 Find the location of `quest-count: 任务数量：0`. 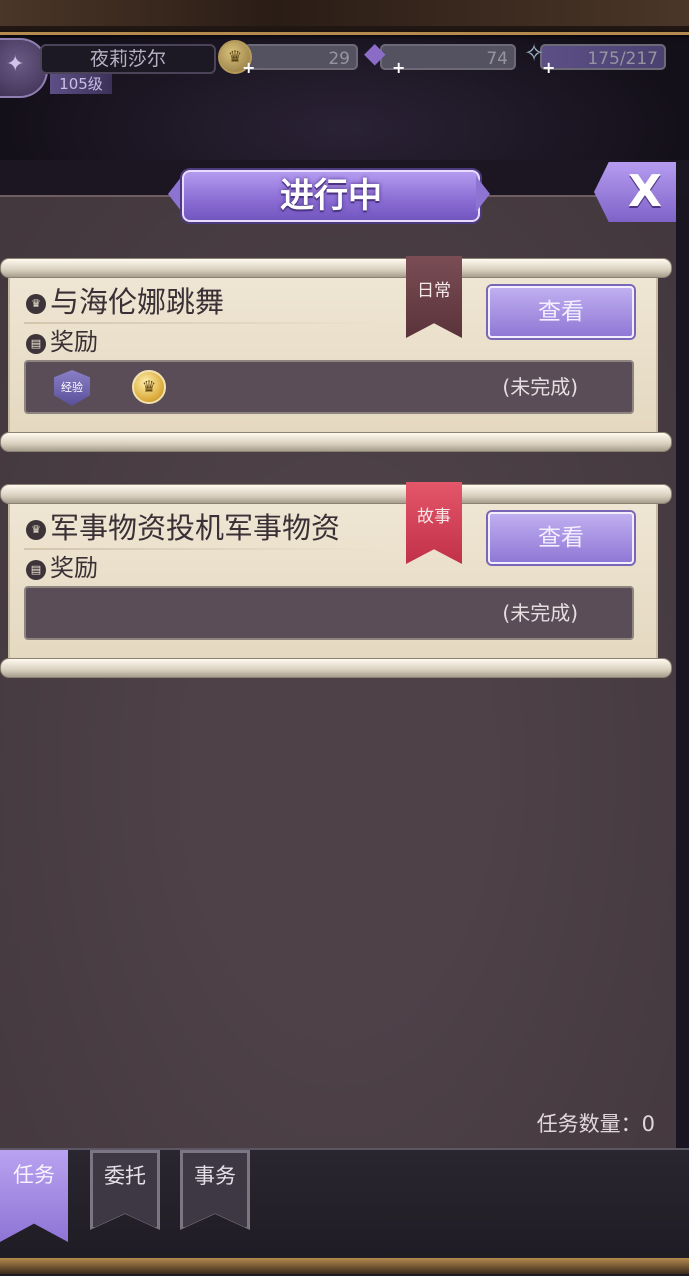

quest-count: 任务数量：0 is located at coordinates (595, 1124).